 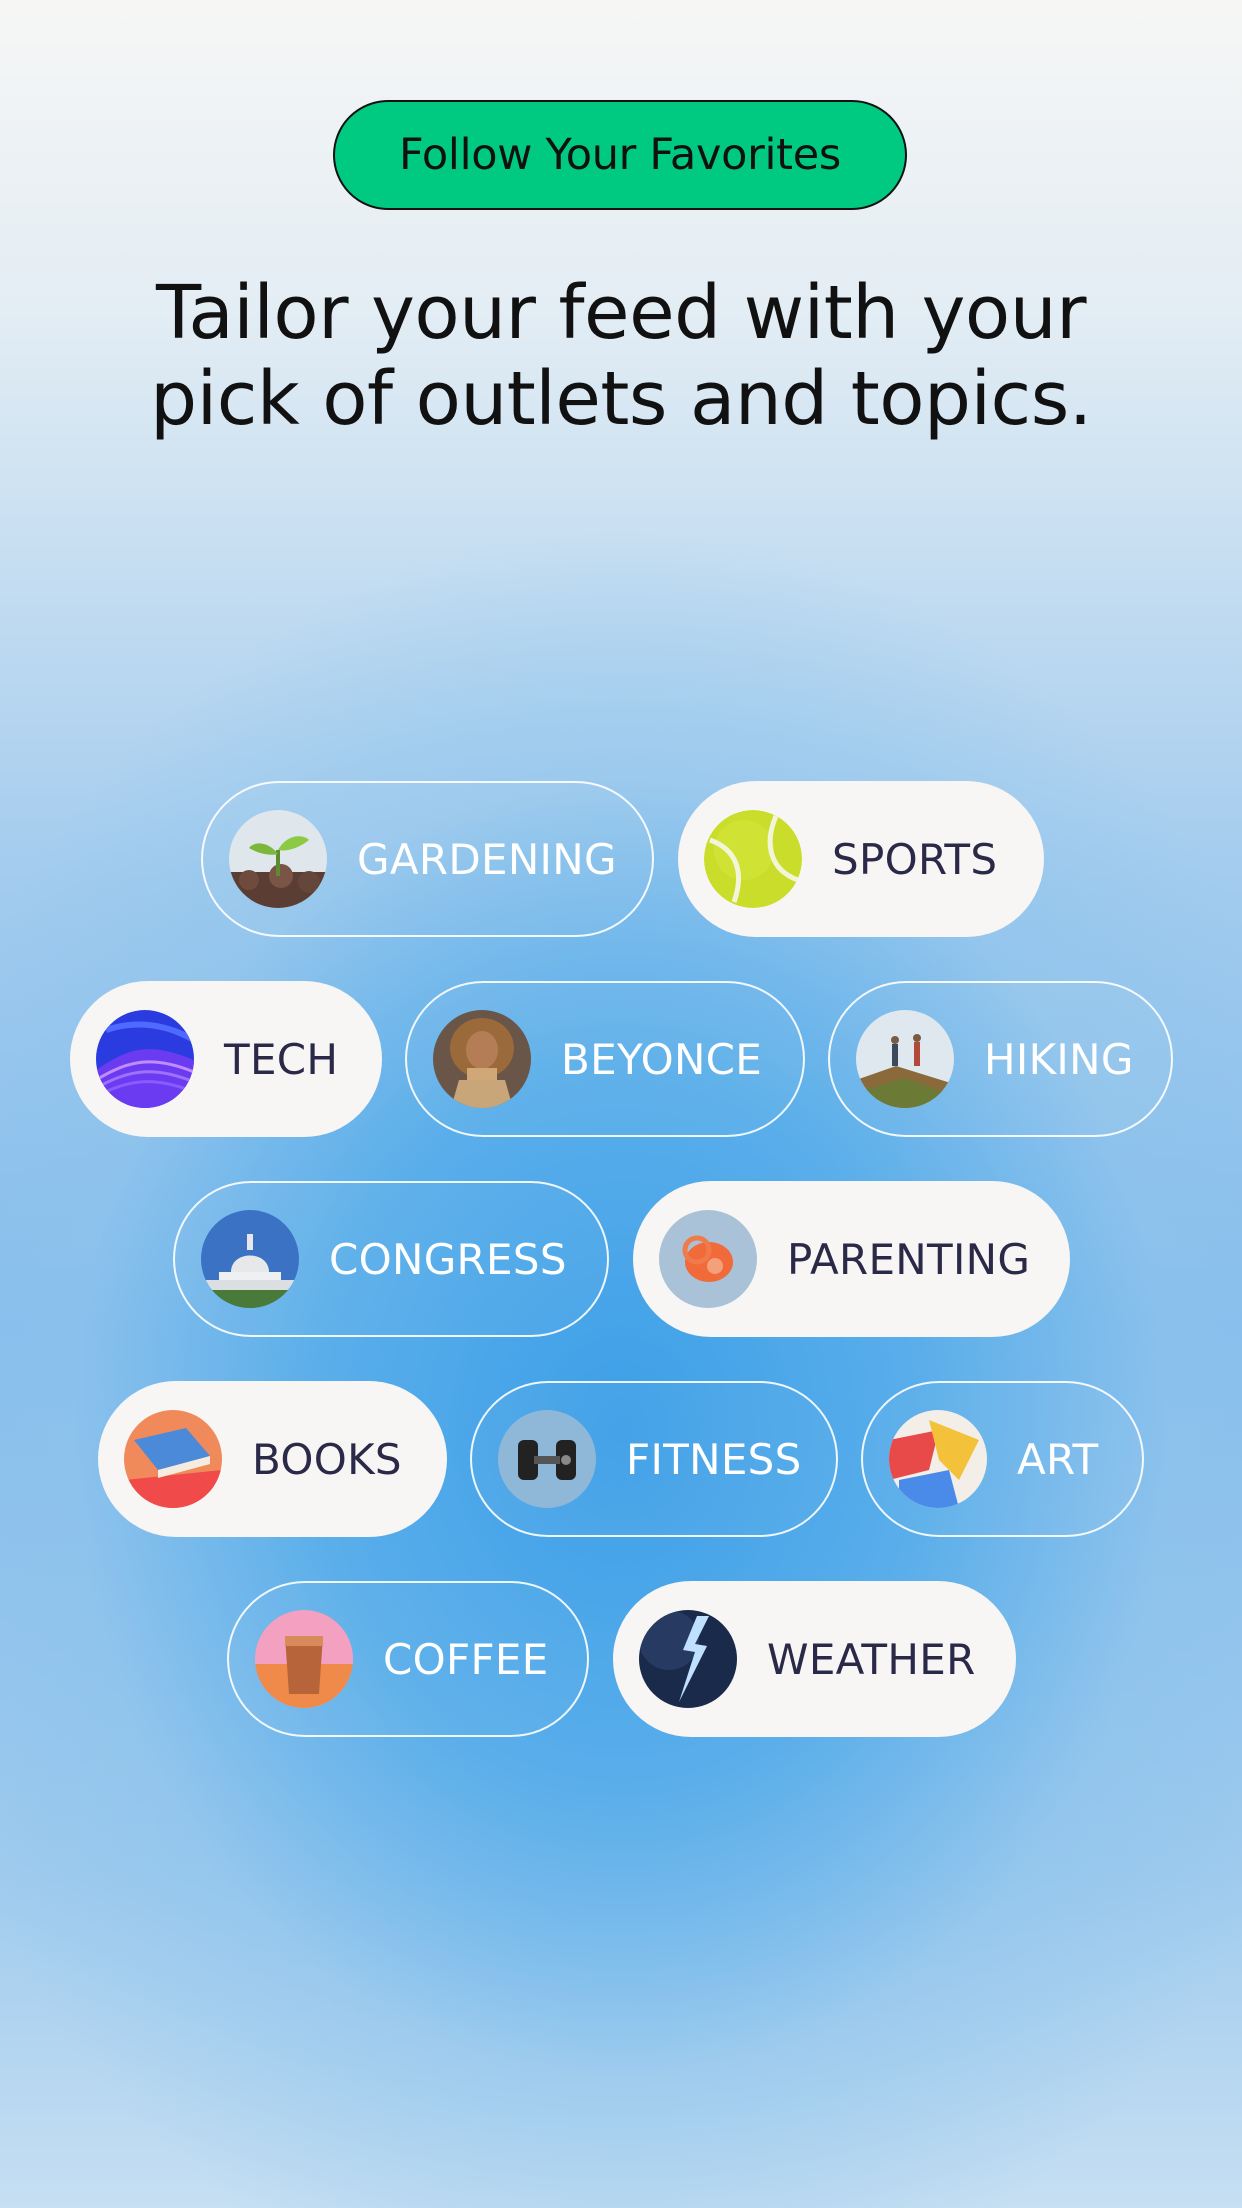 I want to click on hikers-icon, so click(x=905, y=1059).